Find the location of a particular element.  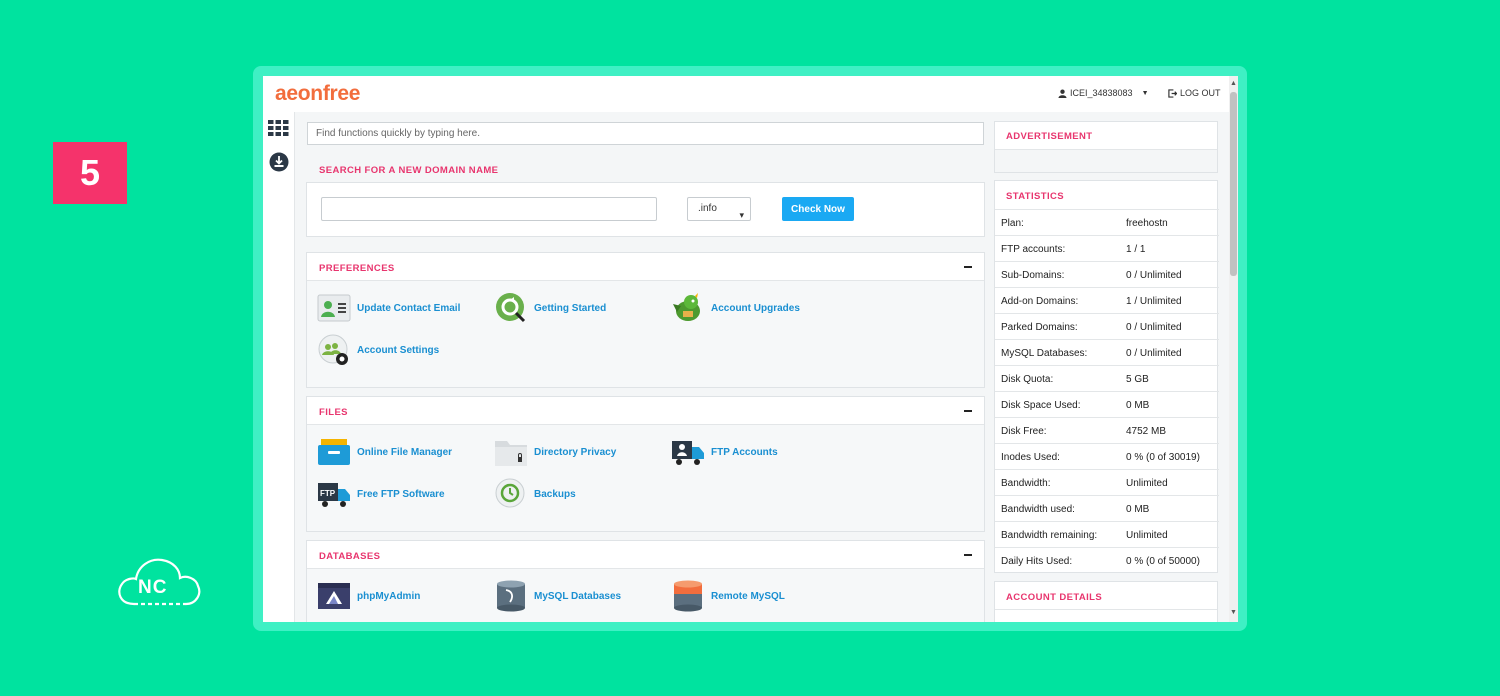

item-label: Backups is located at coordinates (555, 494).